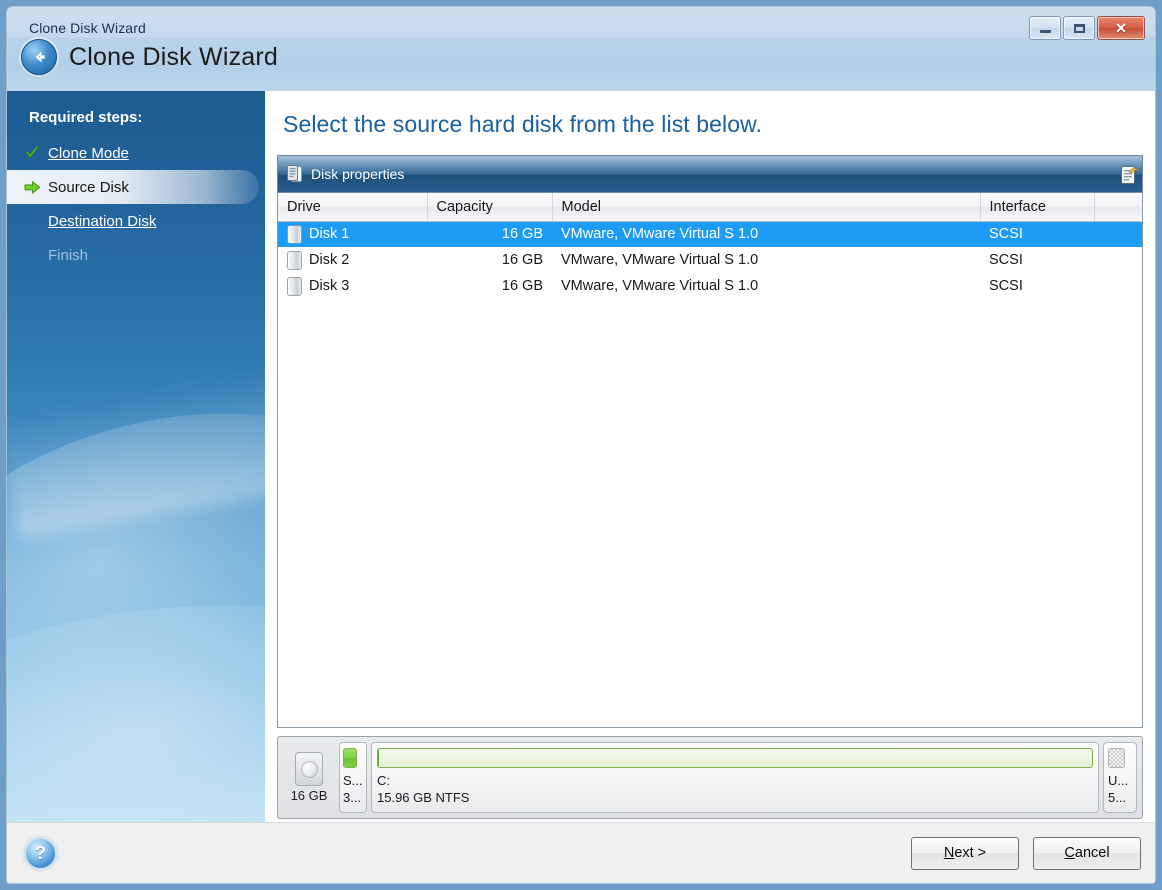 This screenshot has height=890, width=1162. I want to click on required-steps-title: Required steps:, so click(86, 117).